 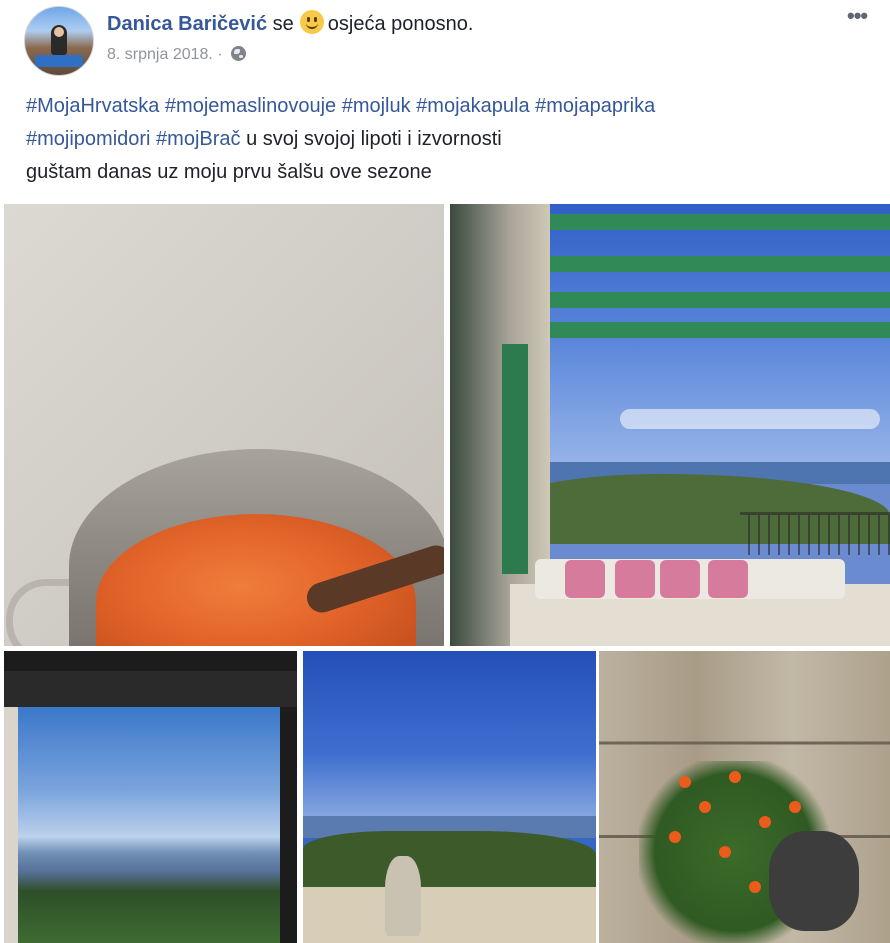 What do you see at coordinates (239, 53) in the screenshot?
I see `globe-icon` at bounding box center [239, 53].